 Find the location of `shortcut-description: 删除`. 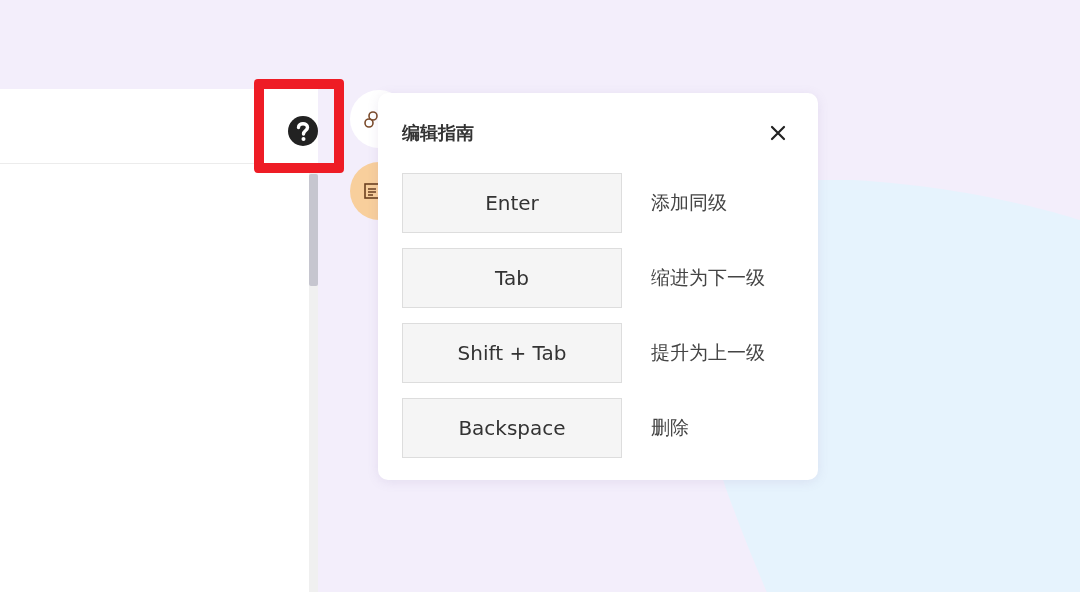

shortcut-description: 删除 is located at coordinates (670, 427).